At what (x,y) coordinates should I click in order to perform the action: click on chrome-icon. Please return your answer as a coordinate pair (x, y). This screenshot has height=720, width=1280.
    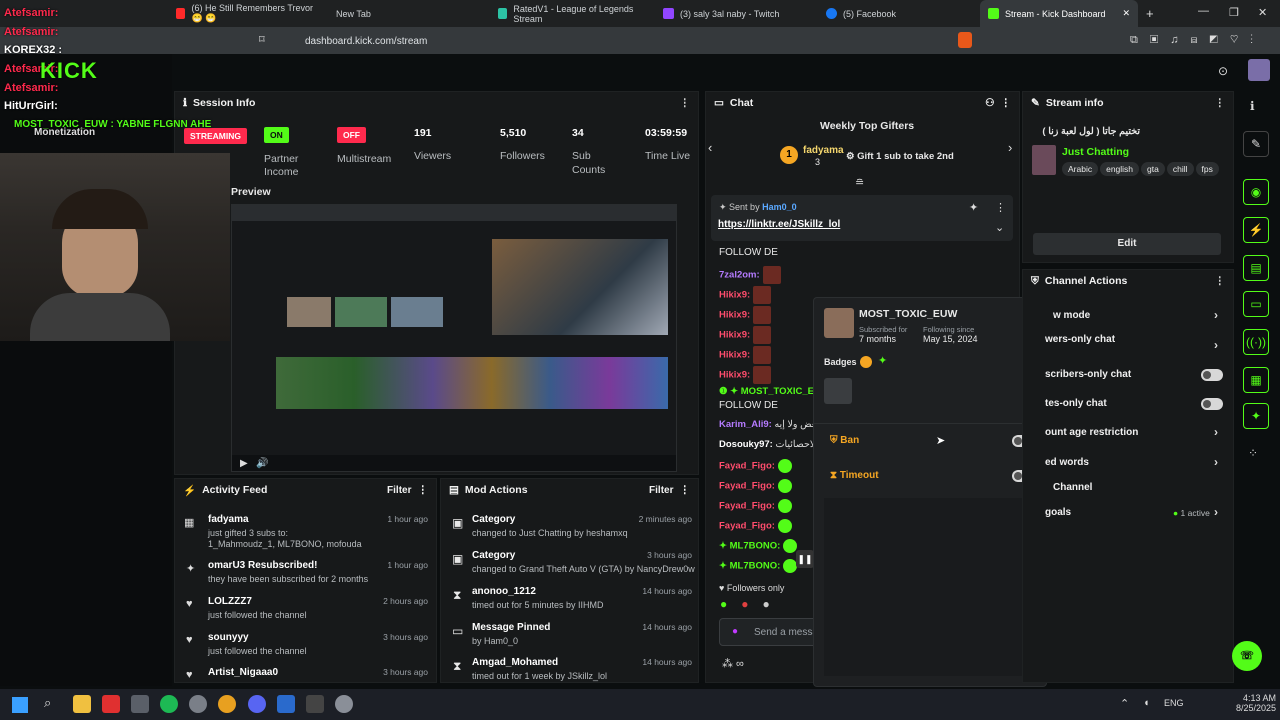
    Looking at the image, I should click on (227, 704).